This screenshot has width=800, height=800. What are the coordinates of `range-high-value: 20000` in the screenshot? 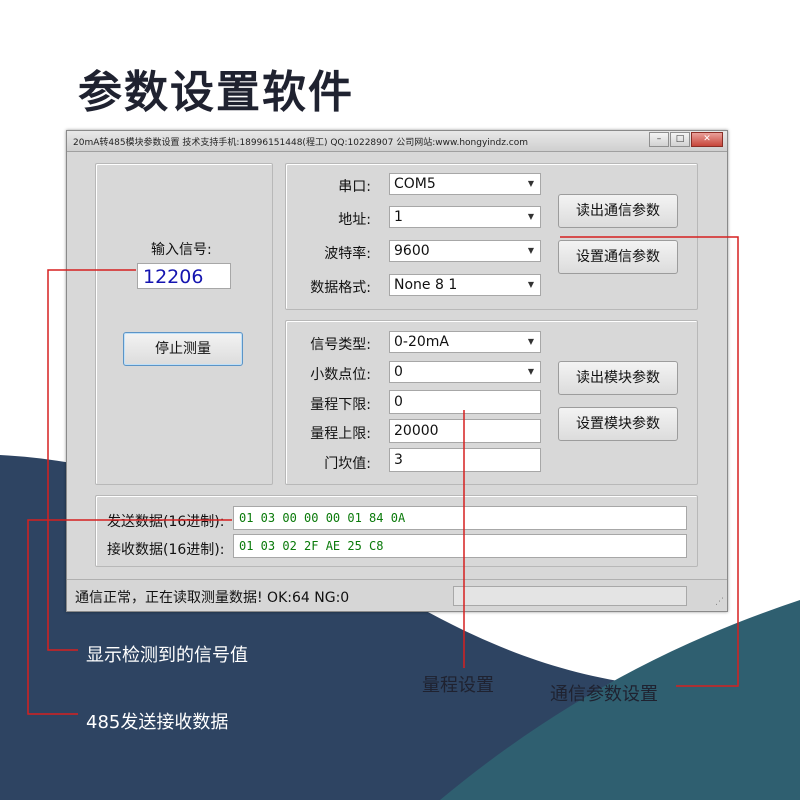 It's located at (416, 431).